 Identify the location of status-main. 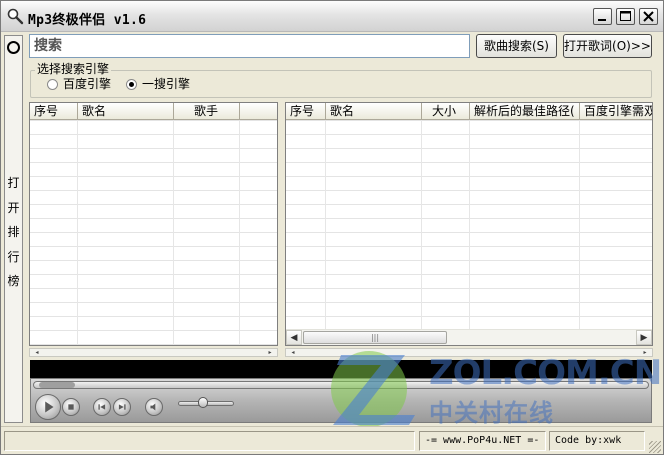
(209, 441).